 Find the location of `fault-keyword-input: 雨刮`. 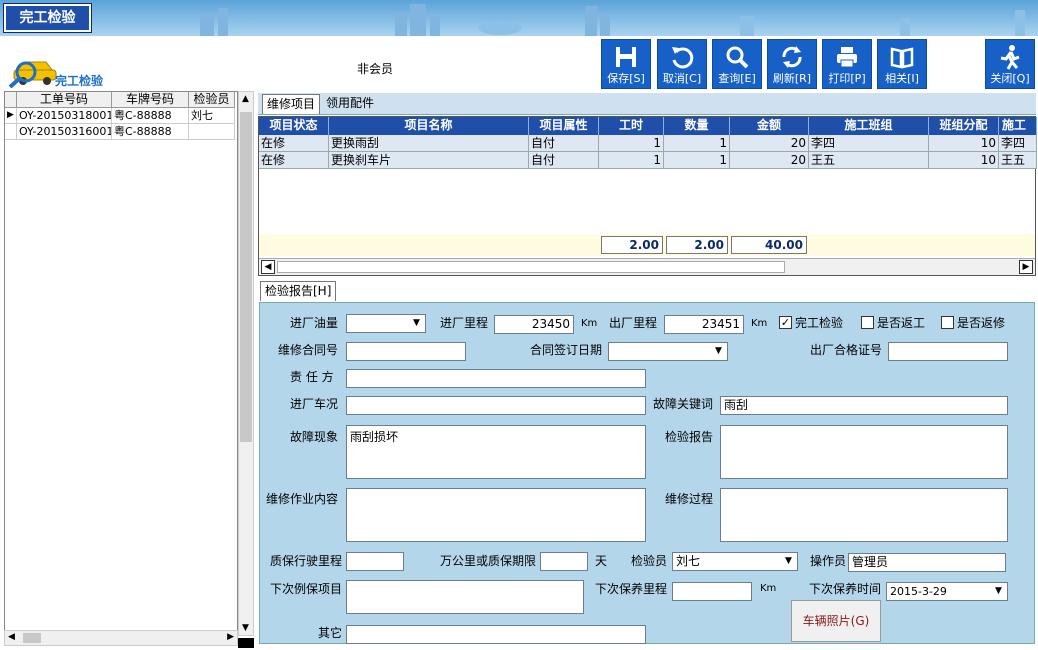

fault-keyword-input: 雨刮 is located at coordinates (864, 405).